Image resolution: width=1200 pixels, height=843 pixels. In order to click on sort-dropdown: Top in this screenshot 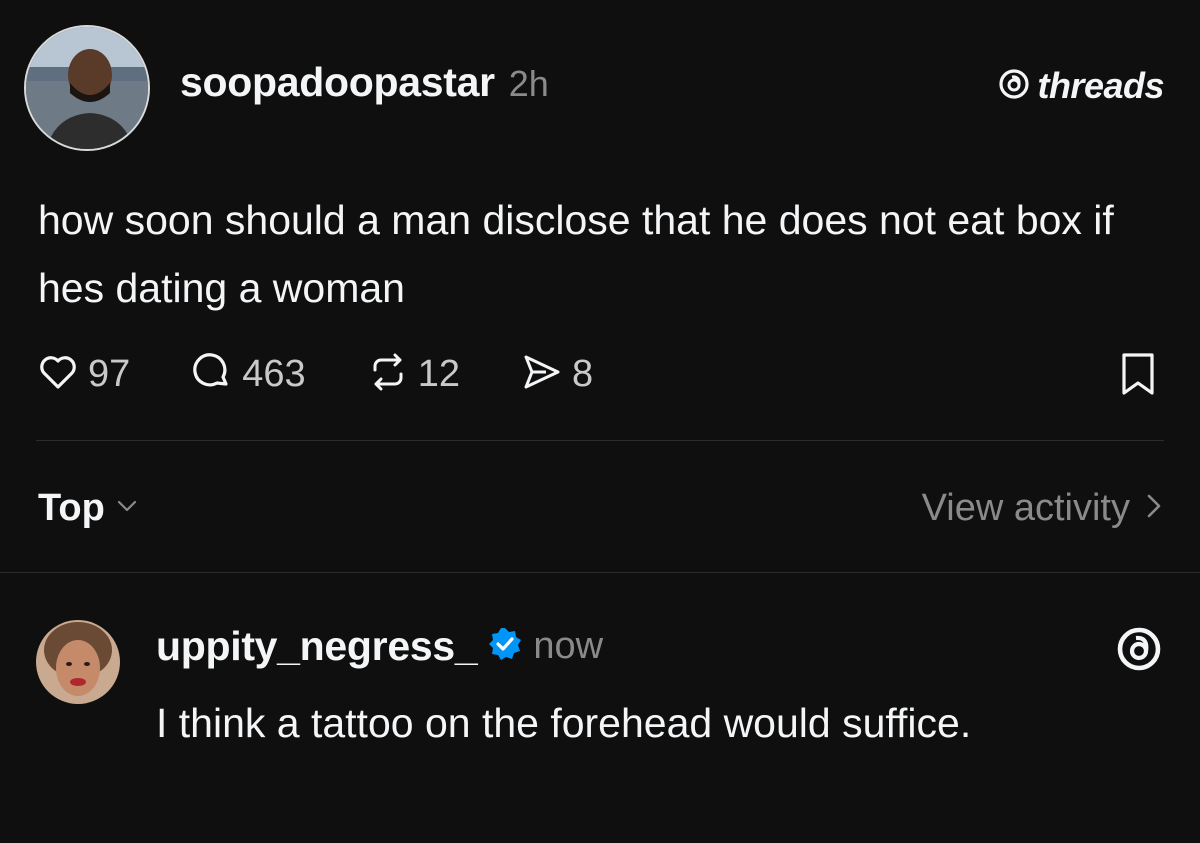, I will do `click(88, 508)`.